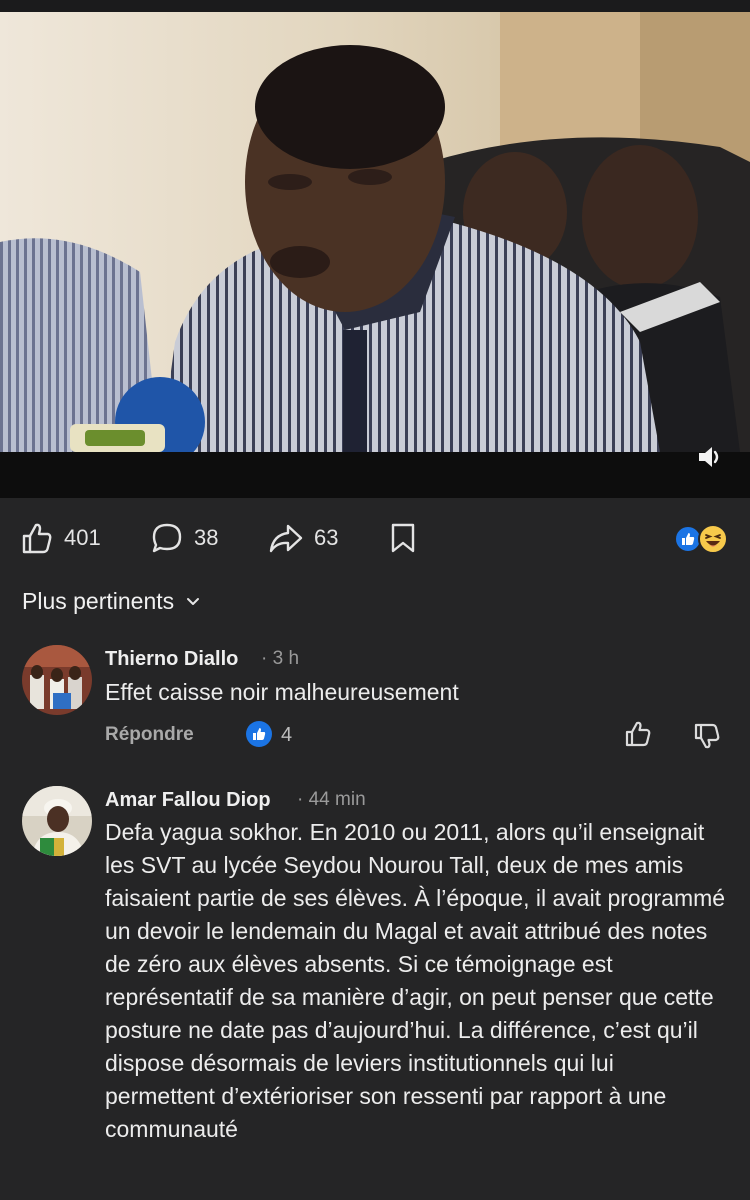  I want to click on save-button, so click(403, 538).